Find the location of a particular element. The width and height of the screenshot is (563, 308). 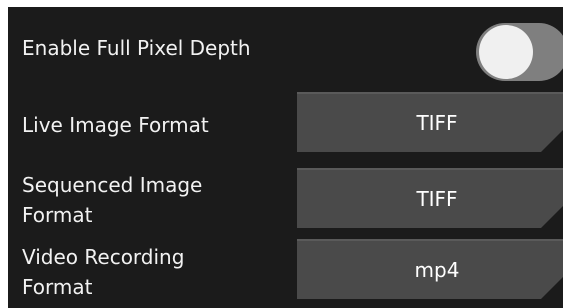

sequenced-image-format-select: TIFF is located at coordinates (430, 198).